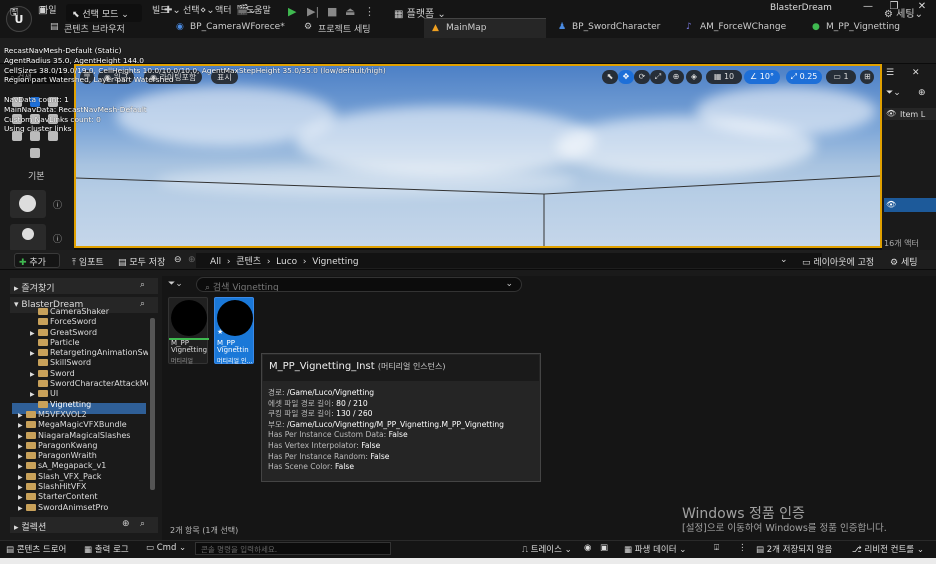  I want to click on rotation-snap-button: ∠ 10°, so click(762, 77).